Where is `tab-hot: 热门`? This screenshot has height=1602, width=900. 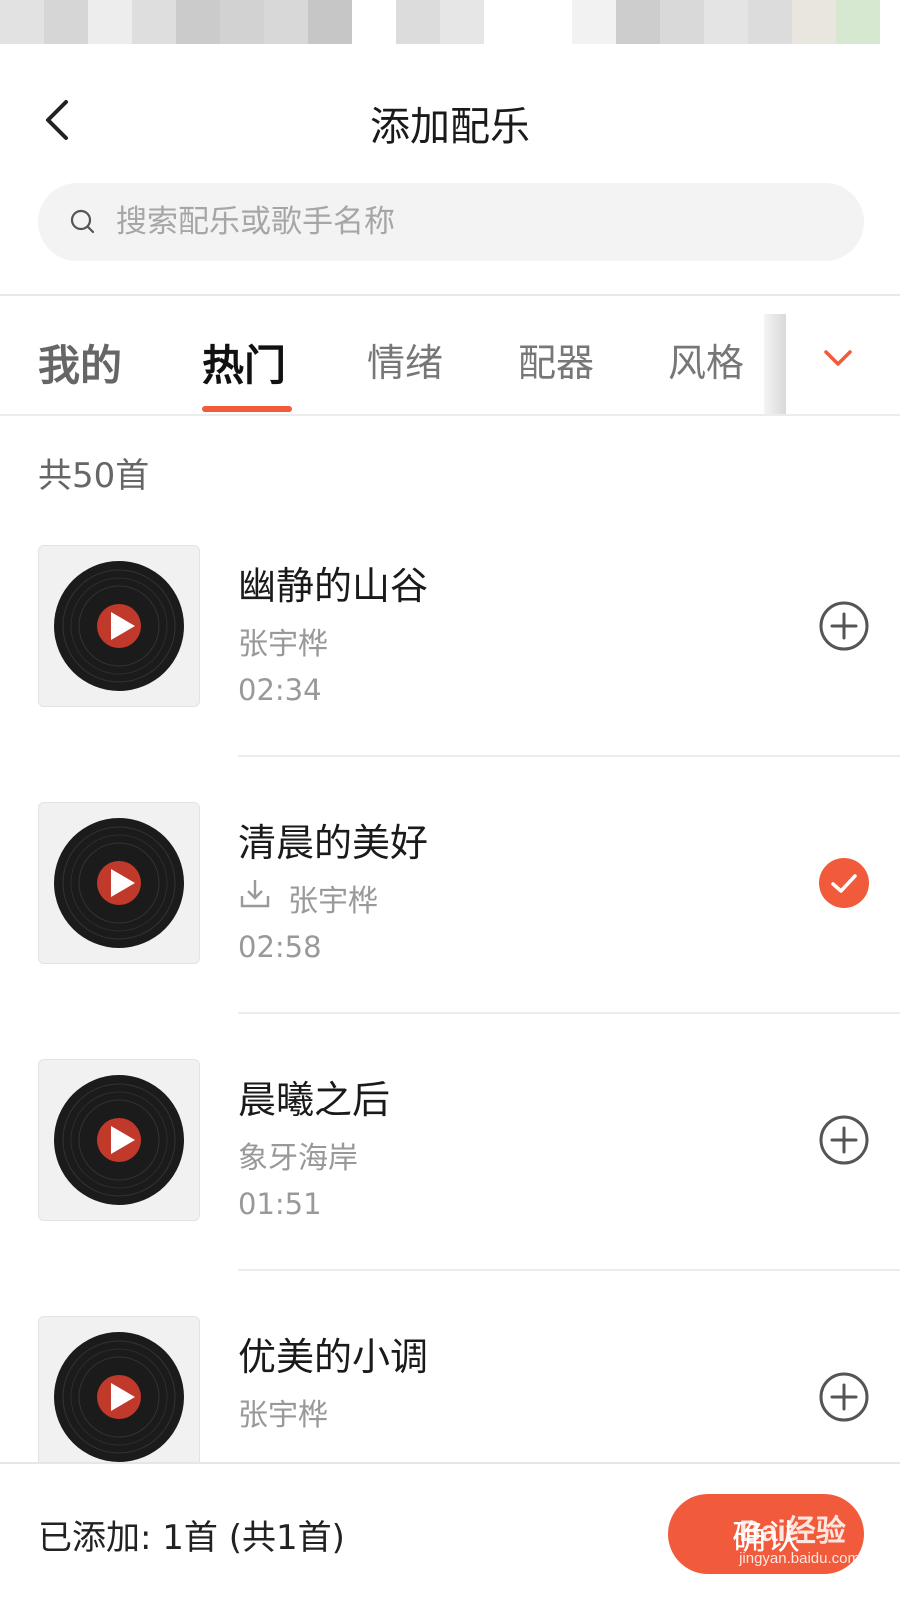
tab-hot: 热门 is located at coordinates (244, 362).